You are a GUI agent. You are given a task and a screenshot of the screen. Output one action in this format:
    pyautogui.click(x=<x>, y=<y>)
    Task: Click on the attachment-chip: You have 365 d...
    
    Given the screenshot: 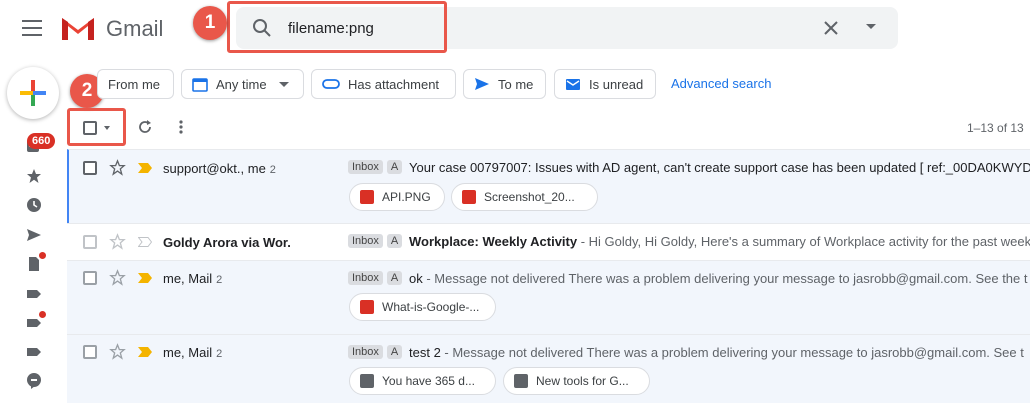 What is the action you would take?
    pyautogui.click(x=422, y=381)
    